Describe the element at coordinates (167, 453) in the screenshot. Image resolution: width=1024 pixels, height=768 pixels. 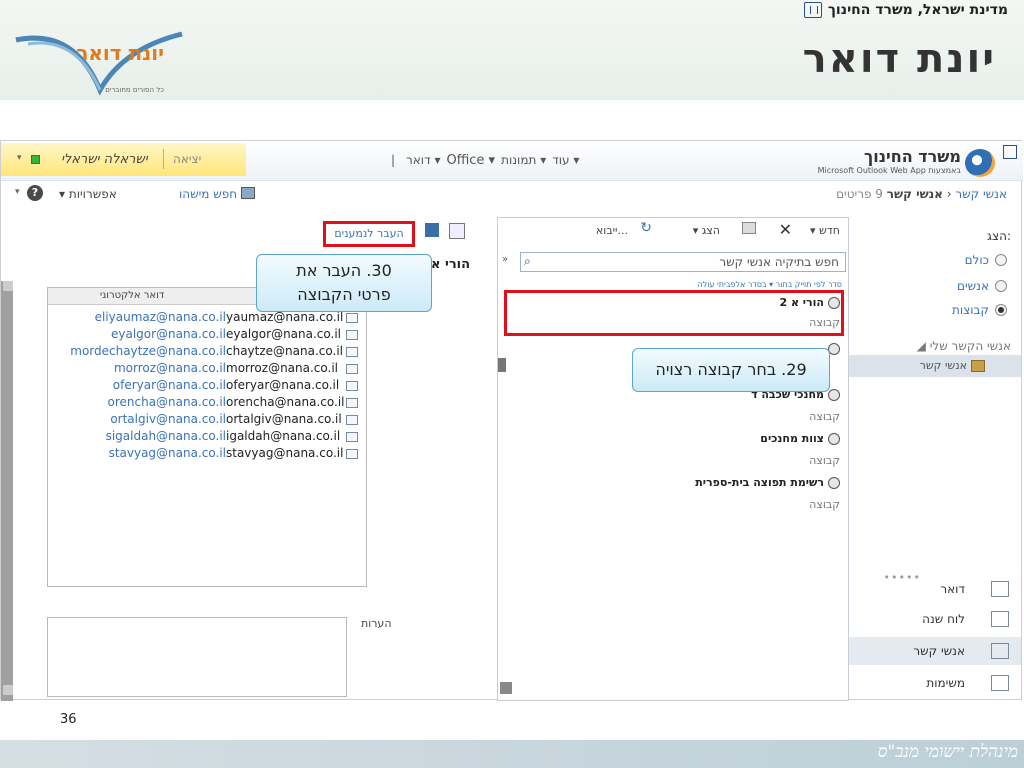
I see `member-email-address: stavyag@nana.co.il` at that location.